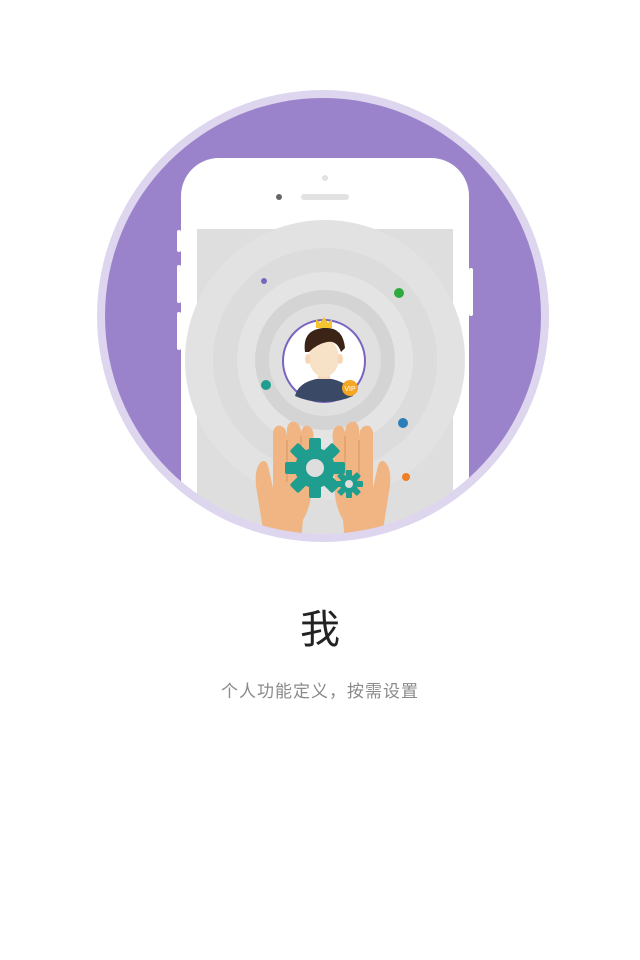 The image size is (640, 960). I want to click on page-subtitle: 个人功能定义，按需设置, so click(320, 692).